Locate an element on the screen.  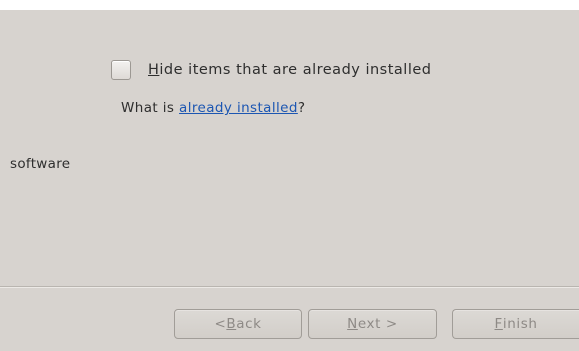
software-label: software is located at coordinates (40, 164).